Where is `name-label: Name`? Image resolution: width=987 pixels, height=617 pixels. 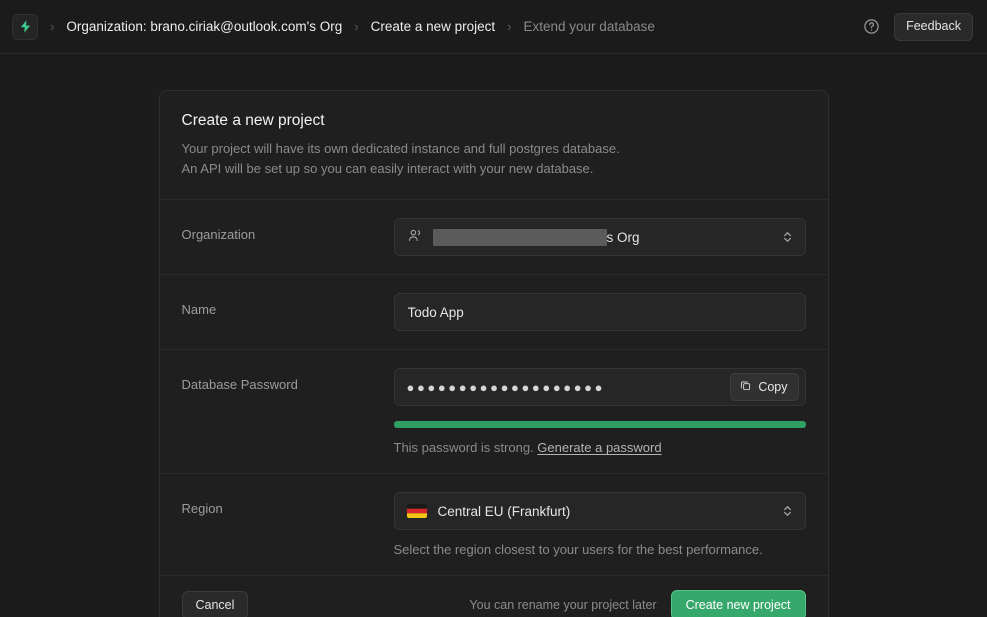
name-label: Name is located at coordinates (199, 310).